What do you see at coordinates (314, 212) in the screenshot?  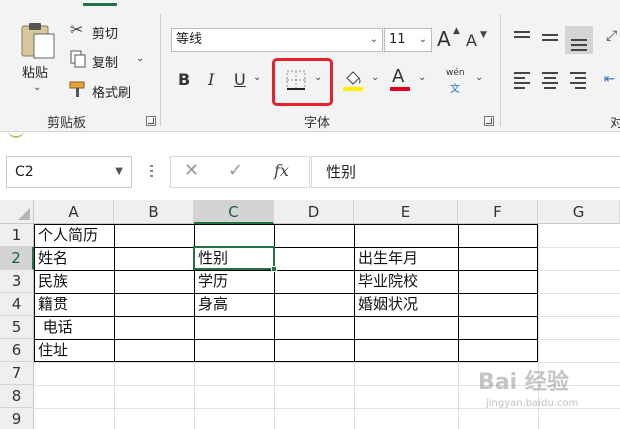 I see `column-header-d: D` at bounding box center [314, 212].